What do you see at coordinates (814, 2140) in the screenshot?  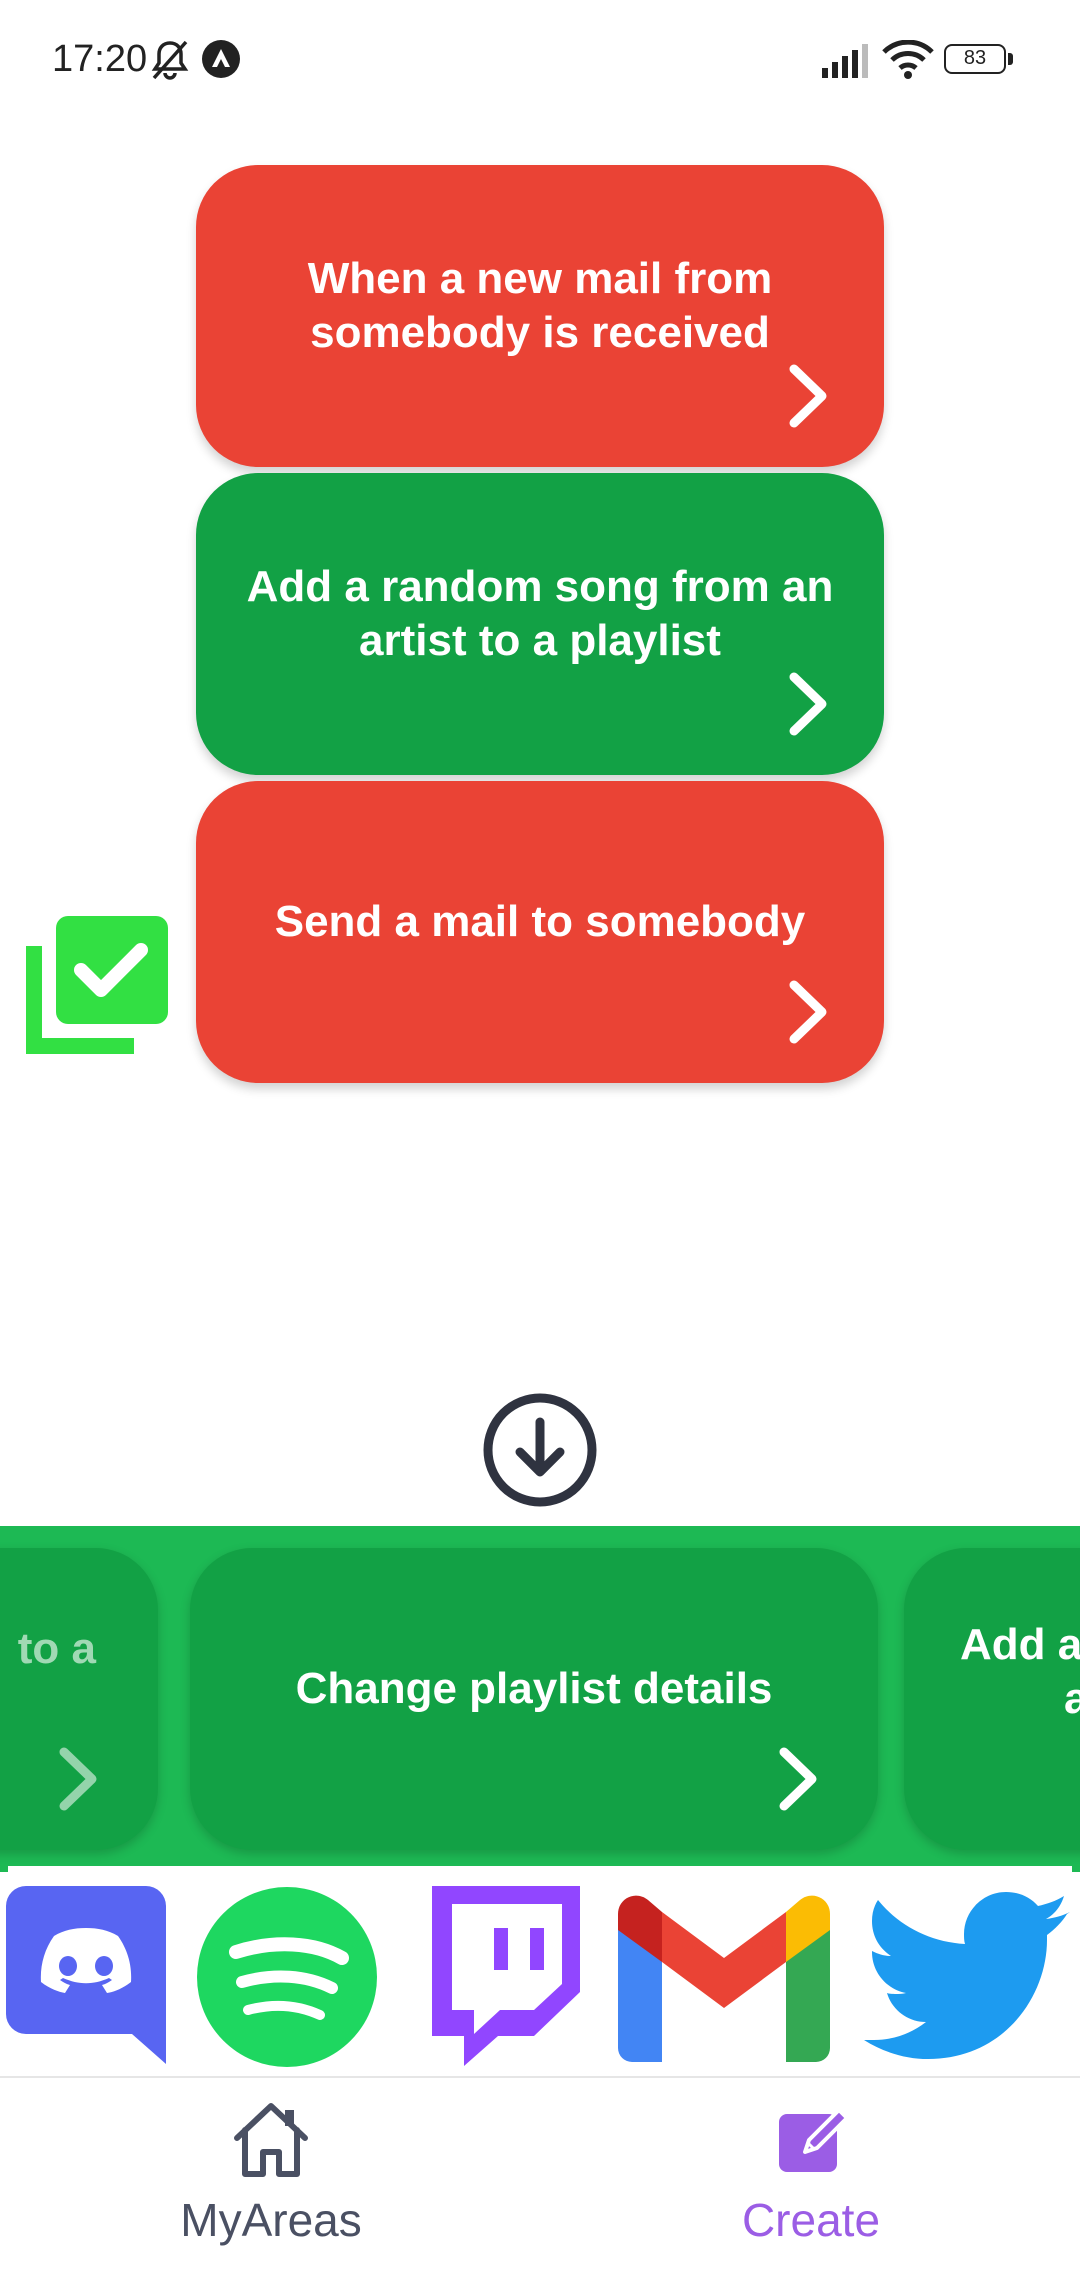 I see `edit-icon` at bounding box center [814, 2140].